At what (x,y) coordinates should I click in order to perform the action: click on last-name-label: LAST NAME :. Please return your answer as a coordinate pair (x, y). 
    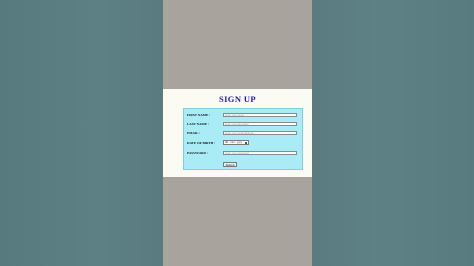
    Looking at the image, I should click on (198, 124).